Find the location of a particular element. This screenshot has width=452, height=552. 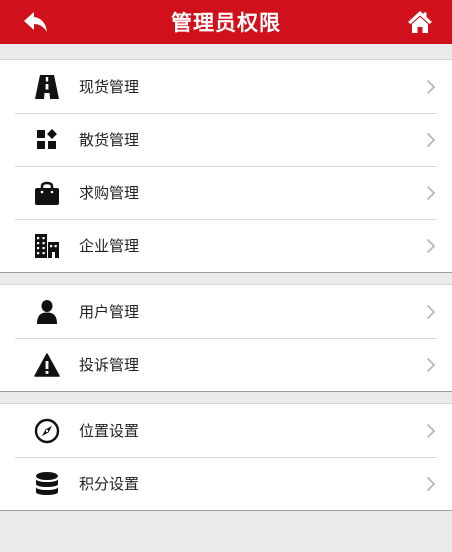

menu-item-label: 求购管理 is located at coordinates (109, 193).